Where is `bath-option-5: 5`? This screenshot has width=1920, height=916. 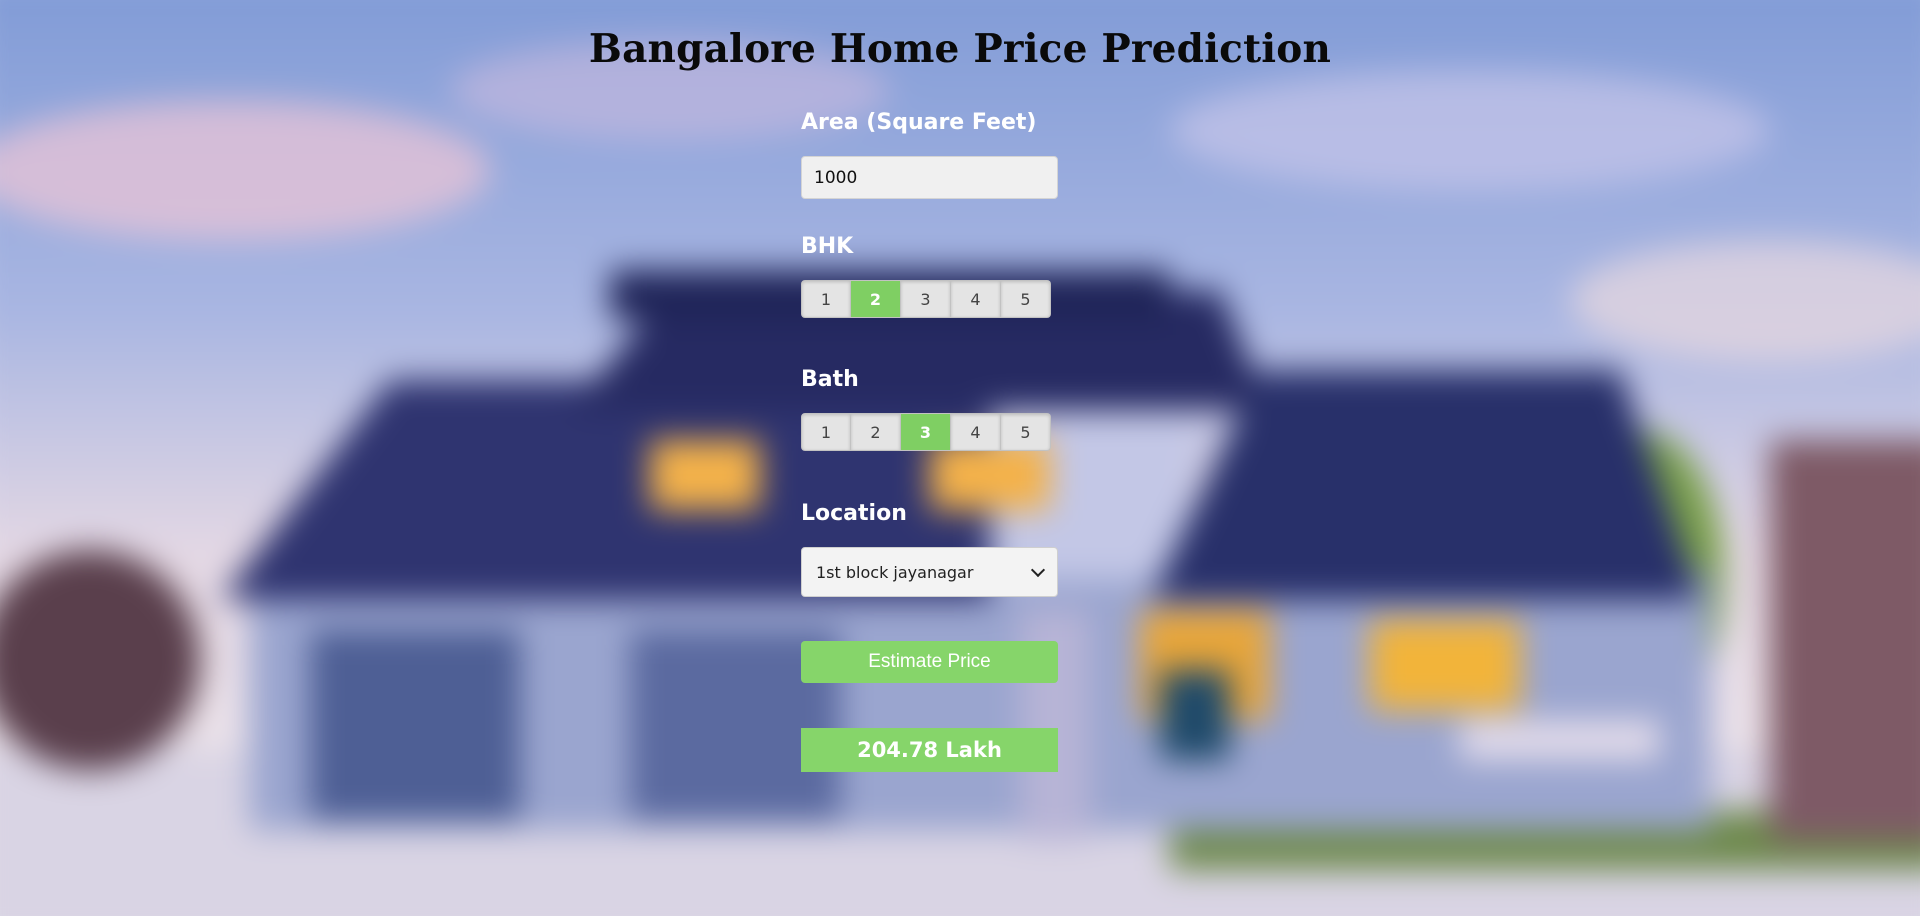 bath-option-5: 5 is located at coordinates (1026, 432).